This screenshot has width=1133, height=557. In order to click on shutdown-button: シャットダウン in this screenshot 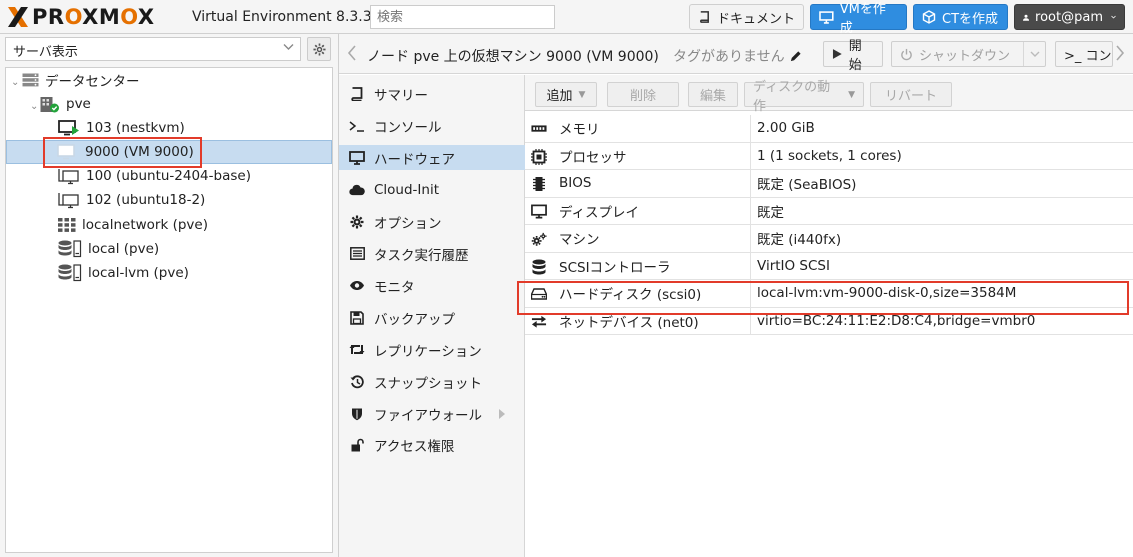, I will do `click(968, 54)`.